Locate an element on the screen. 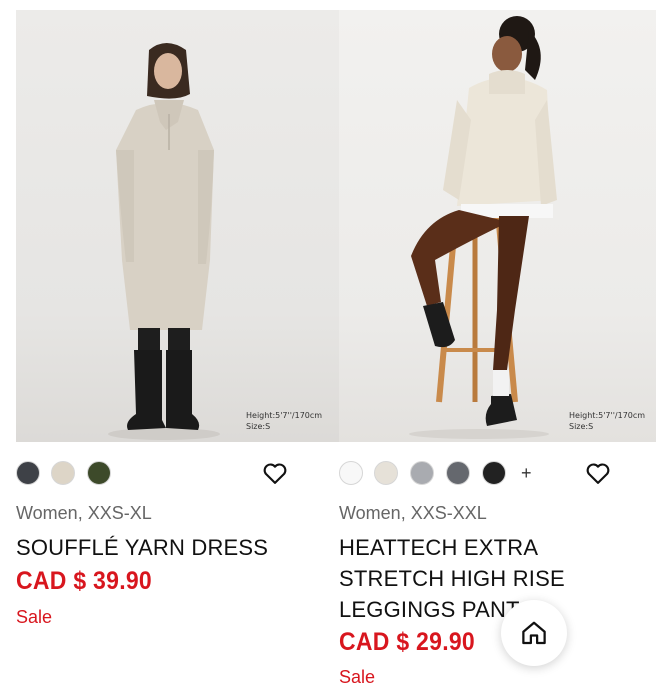 This screenshot has width=656, height=693. color-swatches is located at coordinates (177, 474).